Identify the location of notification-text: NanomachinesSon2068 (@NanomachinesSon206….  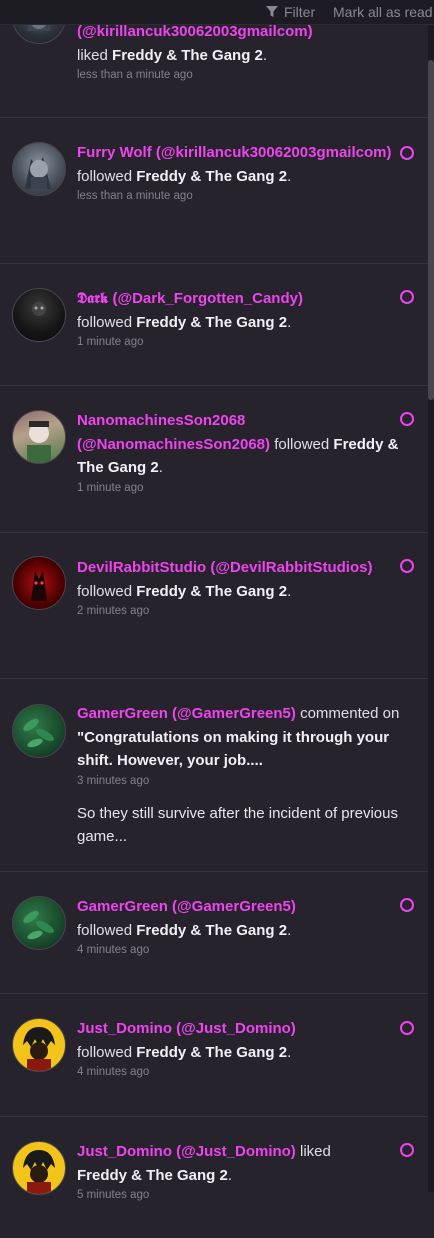
(242, 453).